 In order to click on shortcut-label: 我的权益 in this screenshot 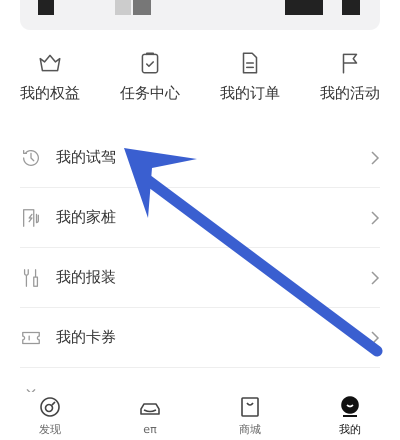, I will do `click(50, 93)`.